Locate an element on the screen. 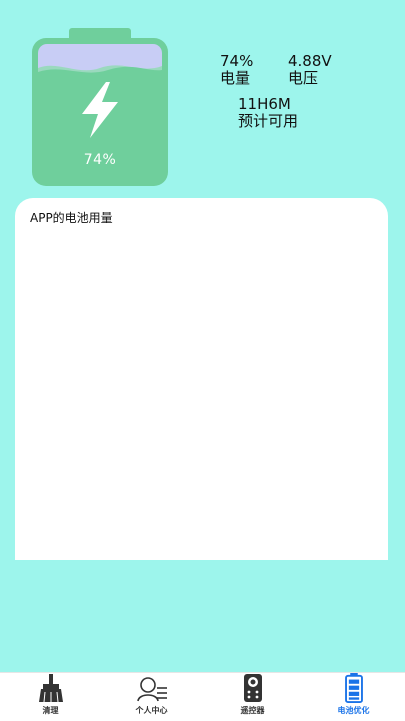 Image resolution: width=405 pixels, height=721 pixels. tab-battery-optimize: 电池优化 is located at coordinates (353, 697).